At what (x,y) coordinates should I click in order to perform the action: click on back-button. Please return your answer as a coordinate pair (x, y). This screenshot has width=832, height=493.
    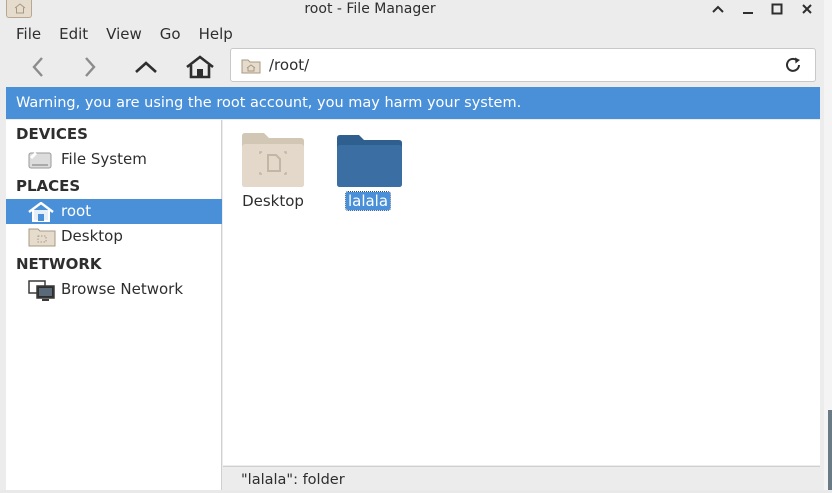
    Looking at the image, I should click on (38, 67).